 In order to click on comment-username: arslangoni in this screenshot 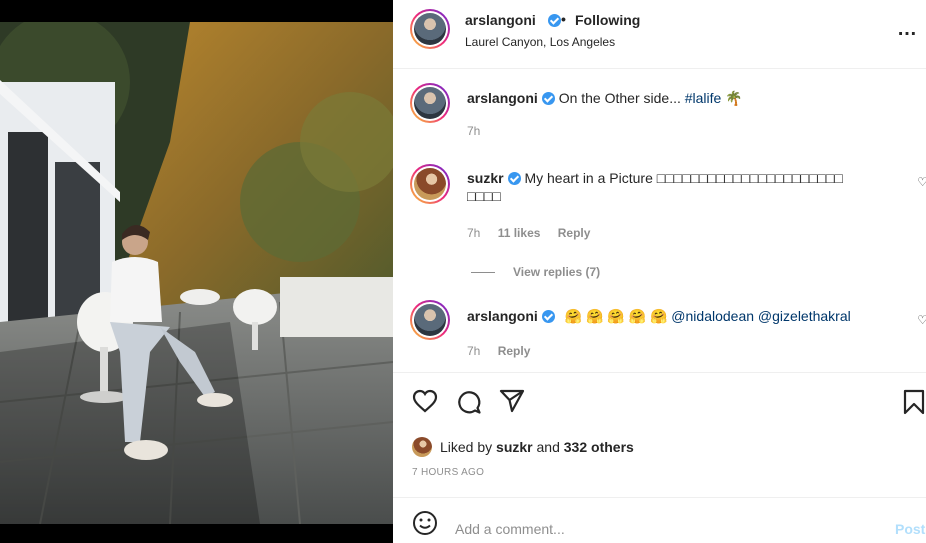, I will do `click(502, 316)`.